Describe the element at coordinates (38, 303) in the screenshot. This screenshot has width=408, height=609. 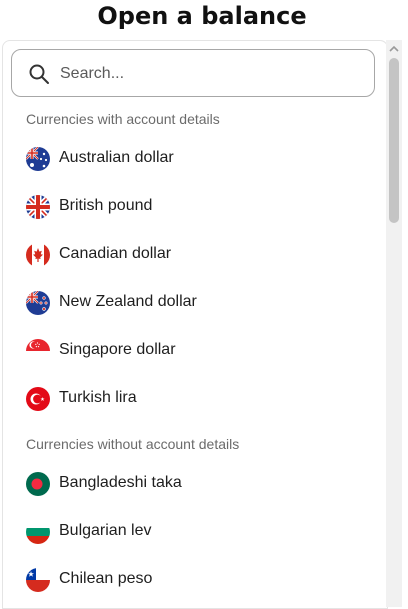
I see `new-zealand-flag-icon` at that location.